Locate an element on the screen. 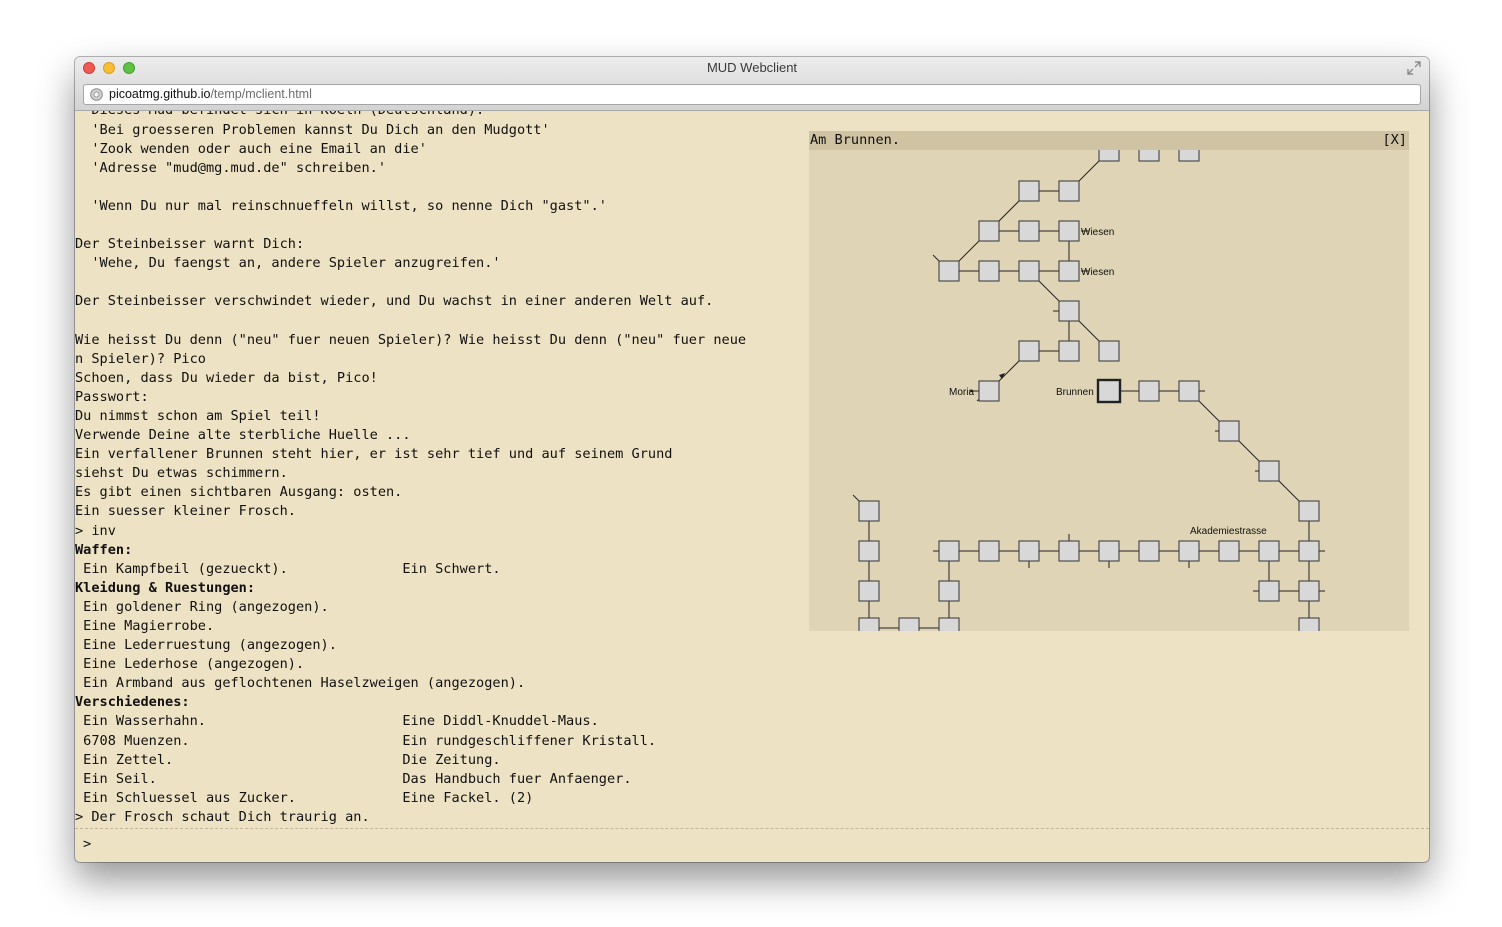 Image resolution: width=1502 pixels, height=927 pixels. terminal-line: siehst Du etwas schimmern. is located at coordinates (181, 473).